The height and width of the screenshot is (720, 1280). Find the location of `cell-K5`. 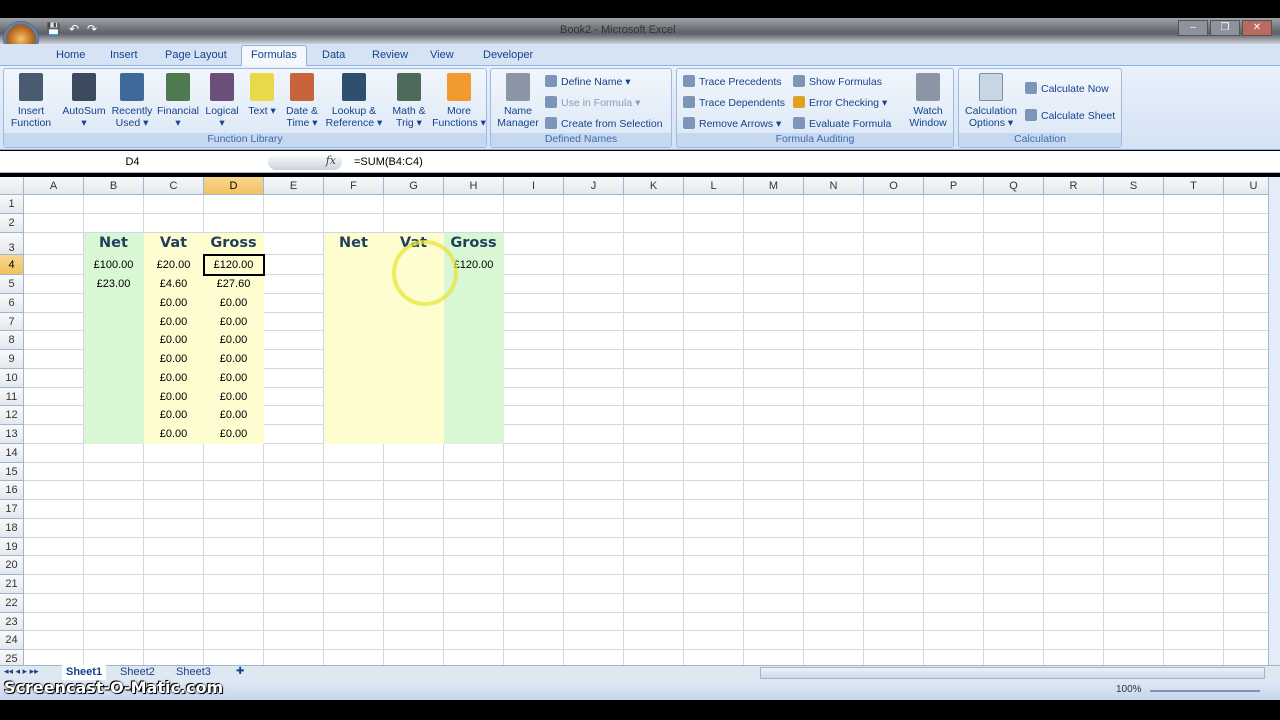

cell-K5 is located at coordinates (654, 284).